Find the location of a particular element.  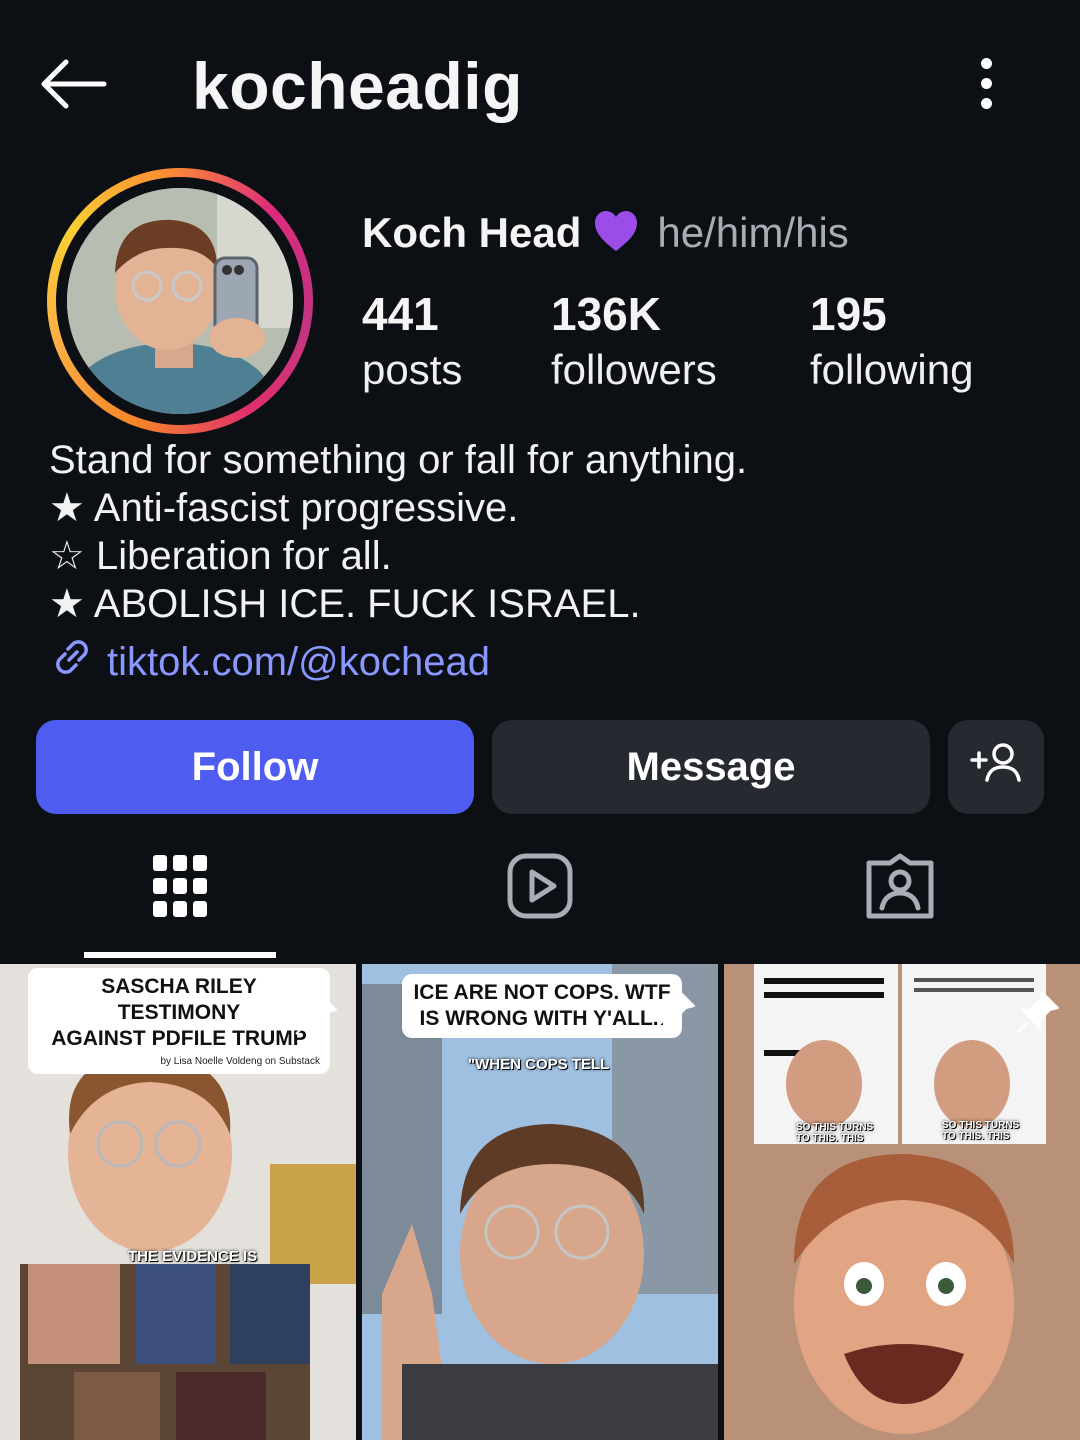

avatar is located at coordinates (180, 301).